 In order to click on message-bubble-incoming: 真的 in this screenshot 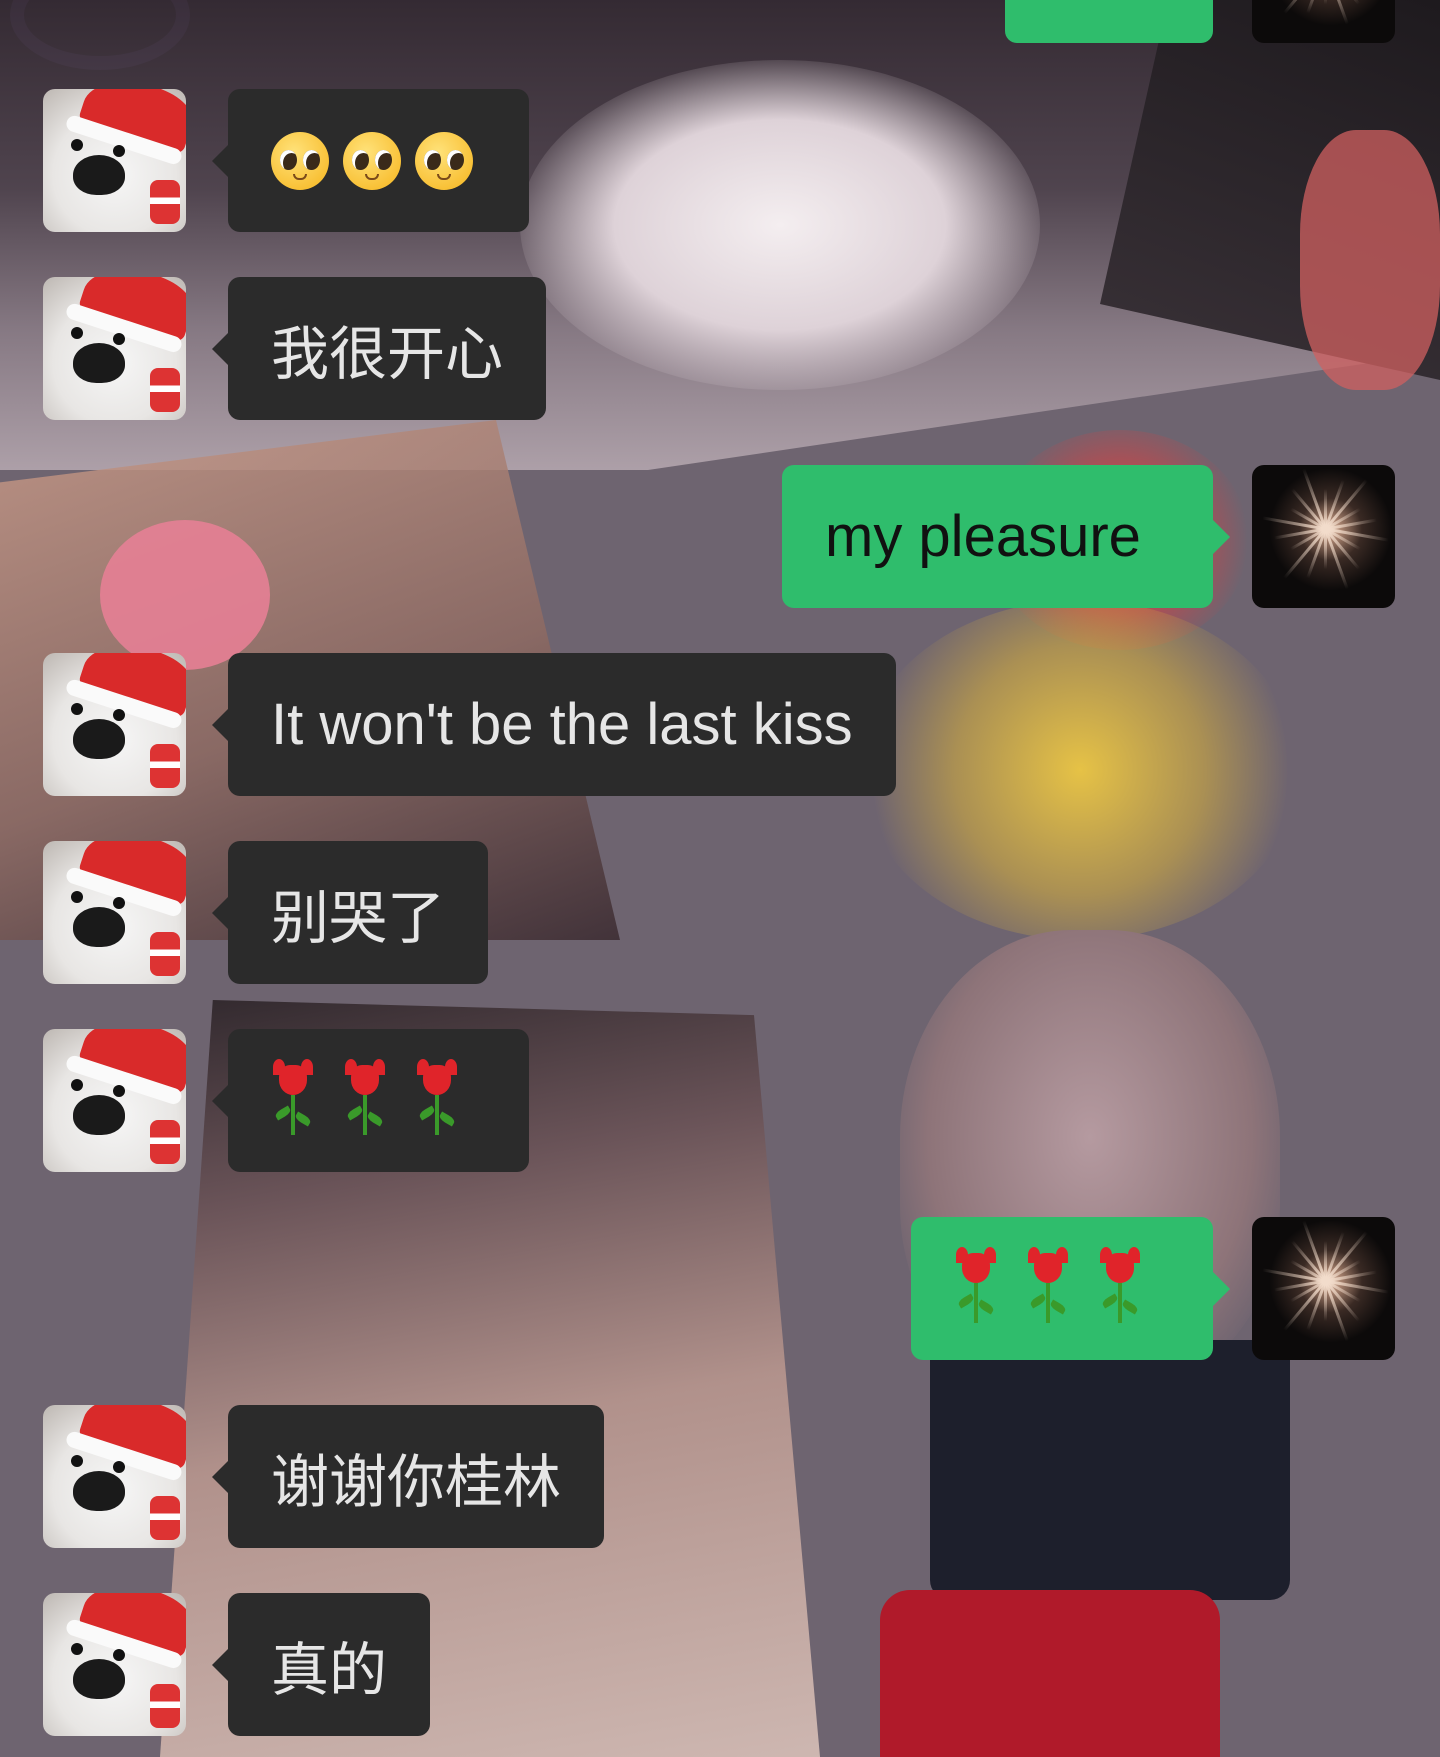, I will do `click(321, 1664)`.